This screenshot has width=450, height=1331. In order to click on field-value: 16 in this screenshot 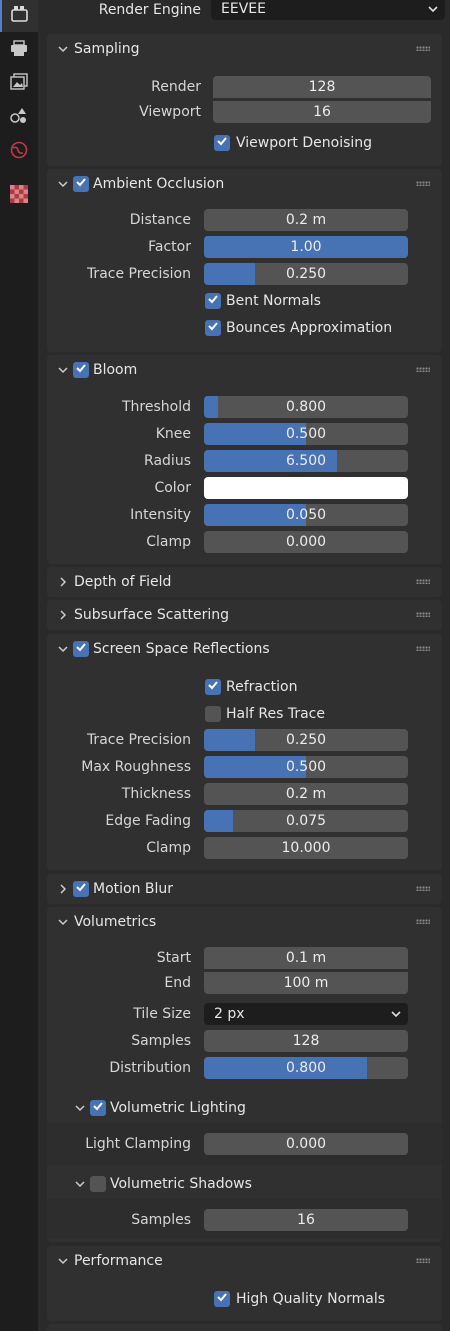, I will do `click(322, 112)`.